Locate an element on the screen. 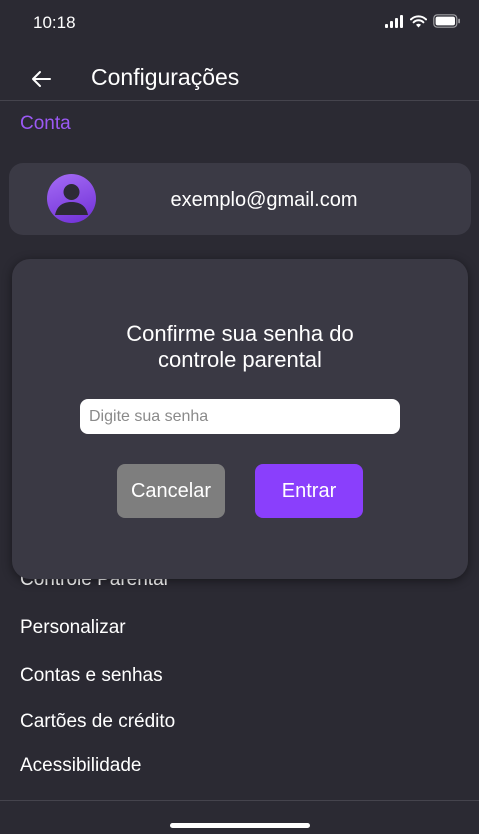 The image size is (479, 834). dialog-title-line-2: controle parental is located at coordinates (240, 359).